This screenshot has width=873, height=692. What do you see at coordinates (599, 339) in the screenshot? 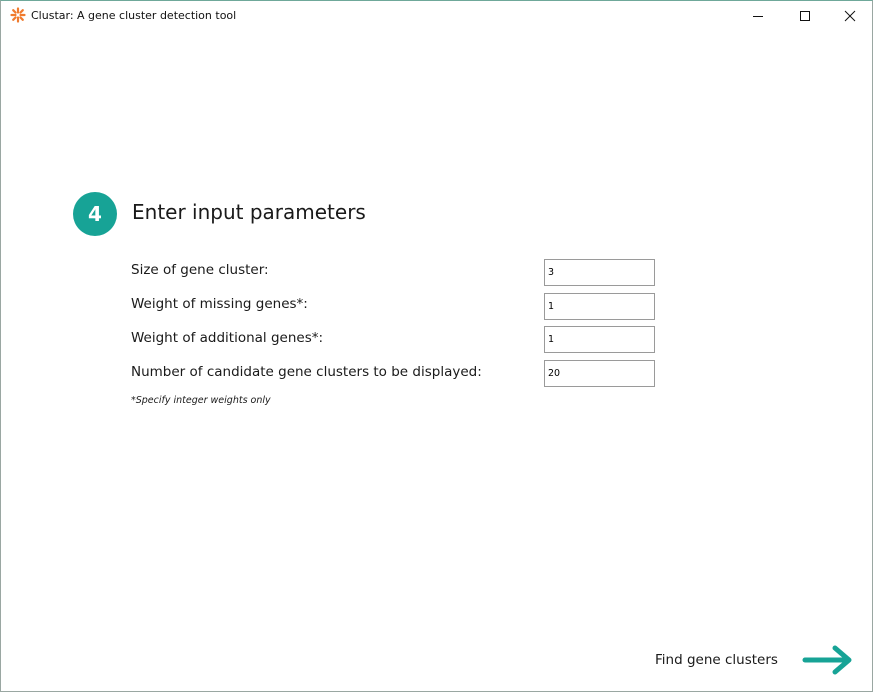
I see `additional-genes-weight-input` at bounding box center [599, 339].